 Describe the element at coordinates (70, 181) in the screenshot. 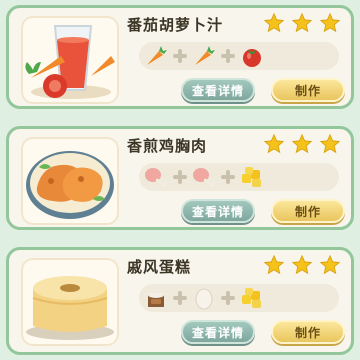

I see `pan-fried-chicken-breast-image` at that location.